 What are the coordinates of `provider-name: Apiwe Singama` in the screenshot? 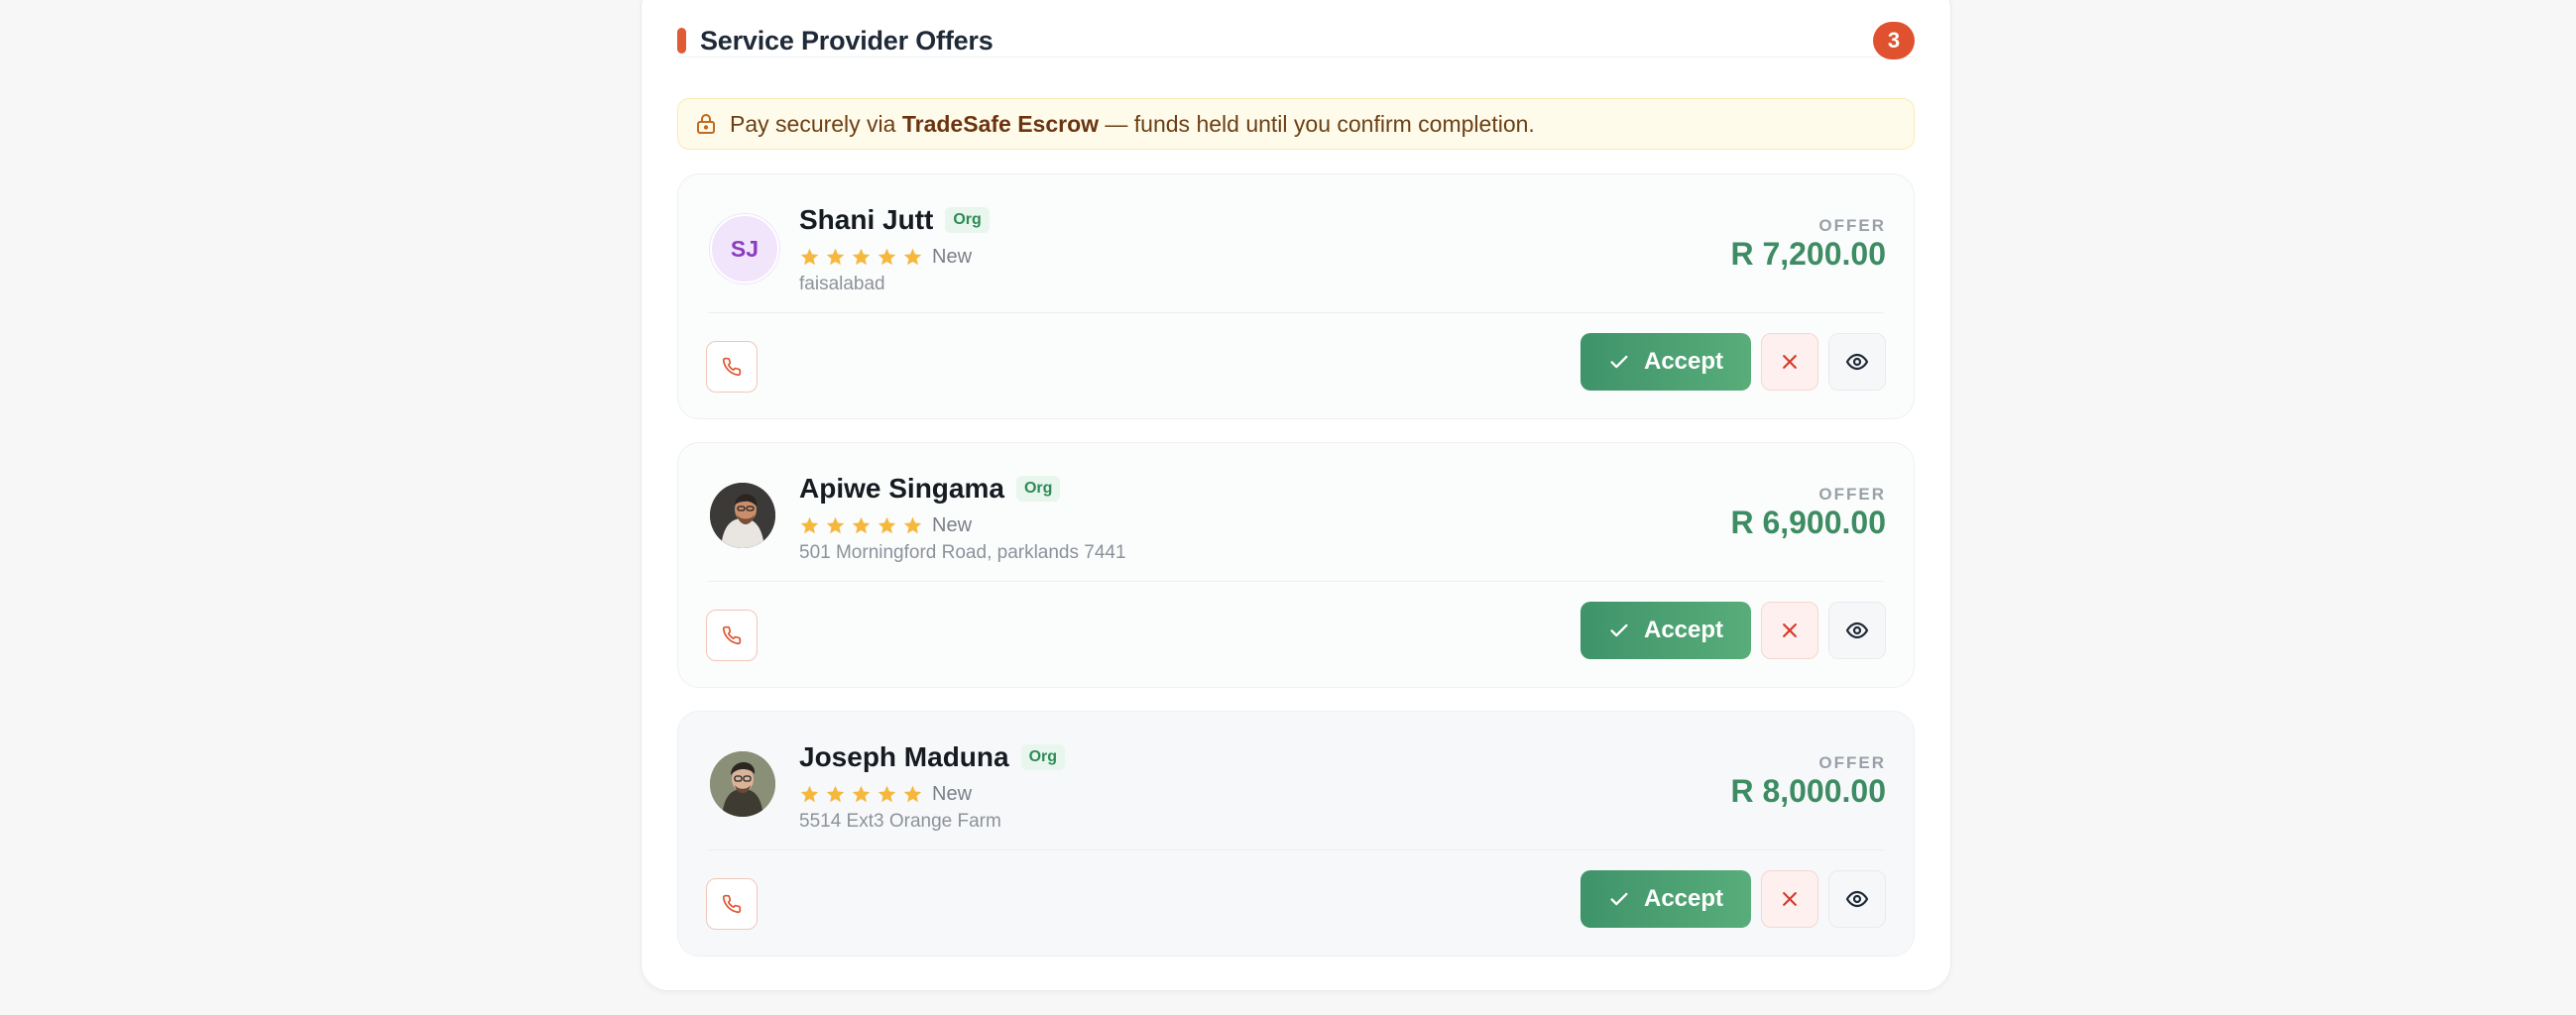 It's located at (902, 488).